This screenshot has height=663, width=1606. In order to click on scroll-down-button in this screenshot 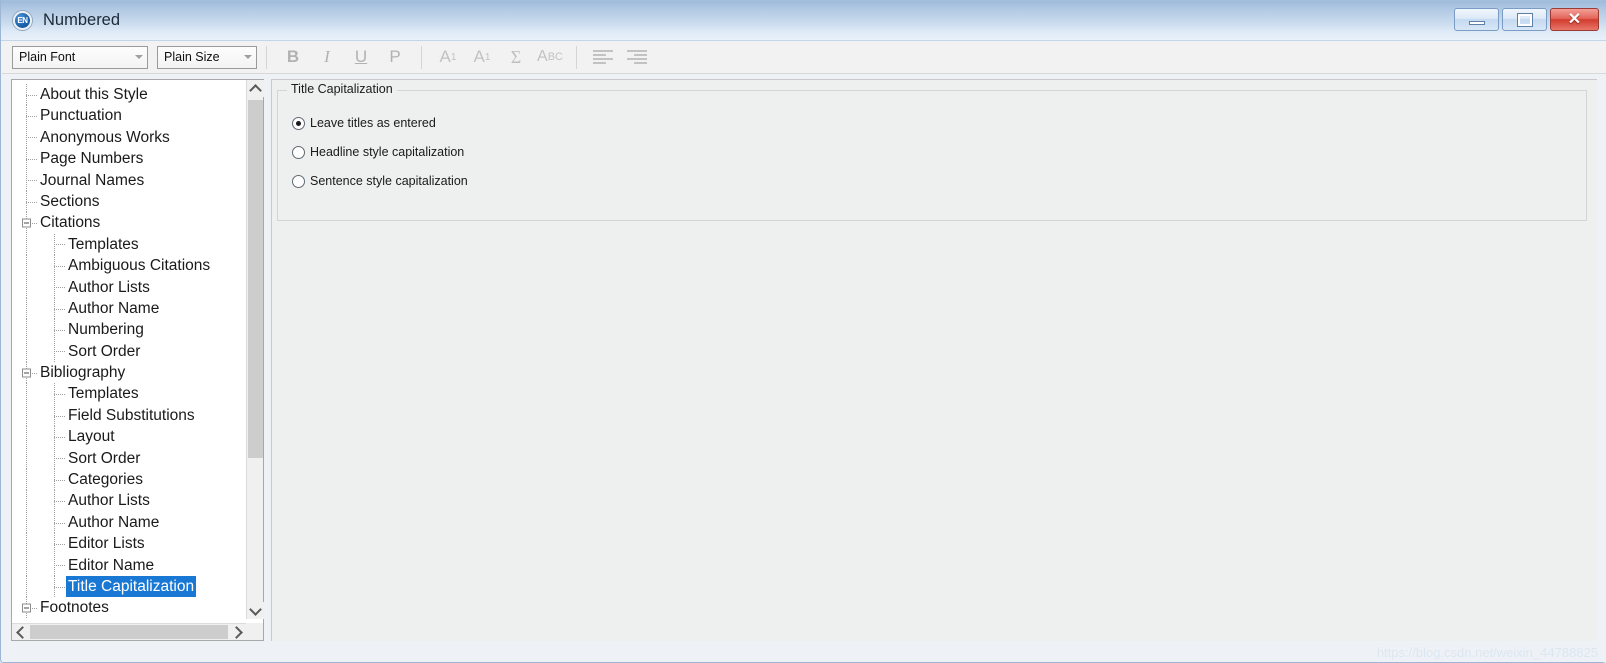, I will do `click(255, 610)`.